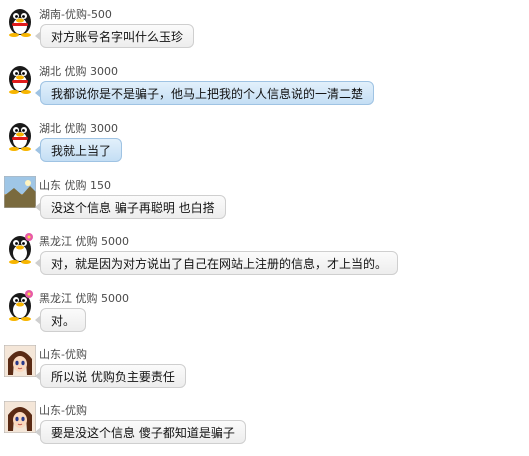  Describe the element at coordinates (140, 432) in the screenshot. I see `message-bubble: 要是没这个信息 傻子都知道是骗子` at that location.